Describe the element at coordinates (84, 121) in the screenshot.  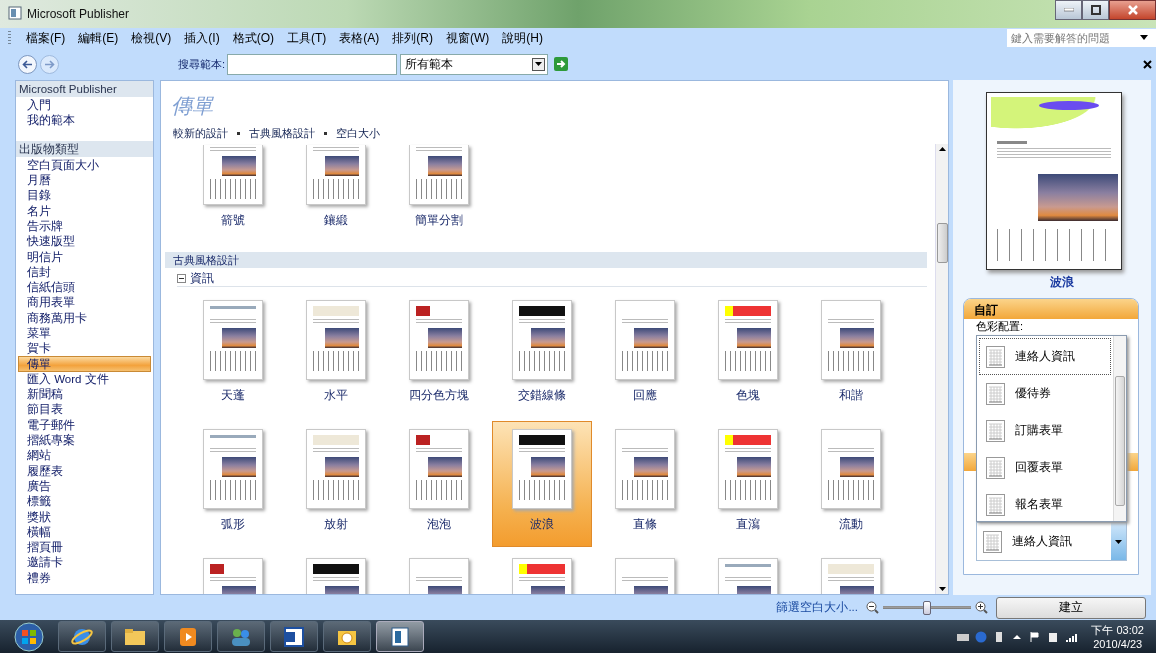
I see `category-item: 我的範本` at that location.